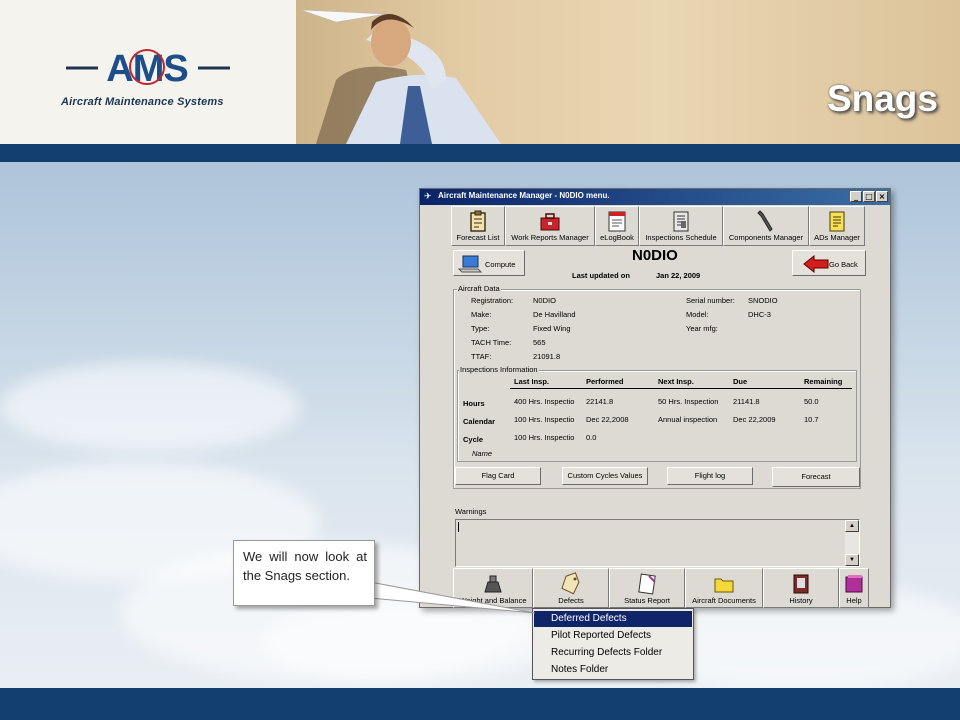 This screenshot has height=720, width=960. I want to click on ams-logo: AMS Aircraft Maintenance Systems, so click(153, 78).